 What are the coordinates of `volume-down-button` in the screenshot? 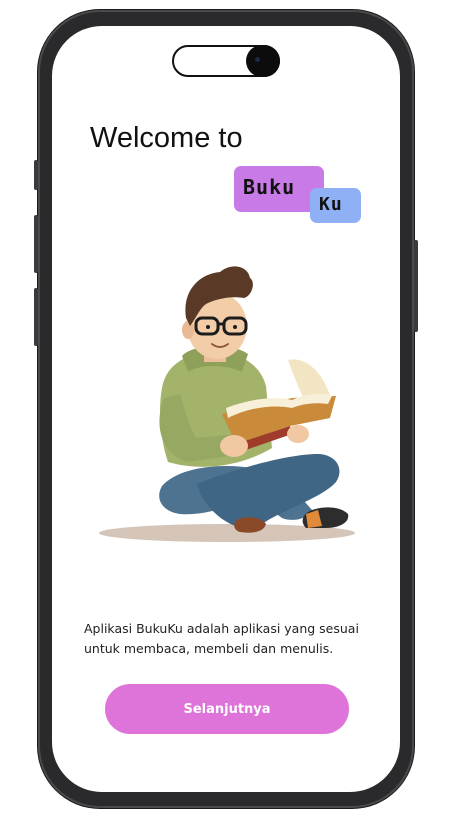 It's located at (36, 317).